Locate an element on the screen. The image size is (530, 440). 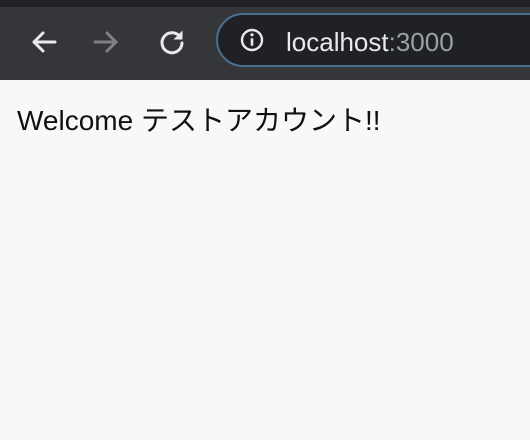
forward-arrow-icon is located at coordinates (105, 42).